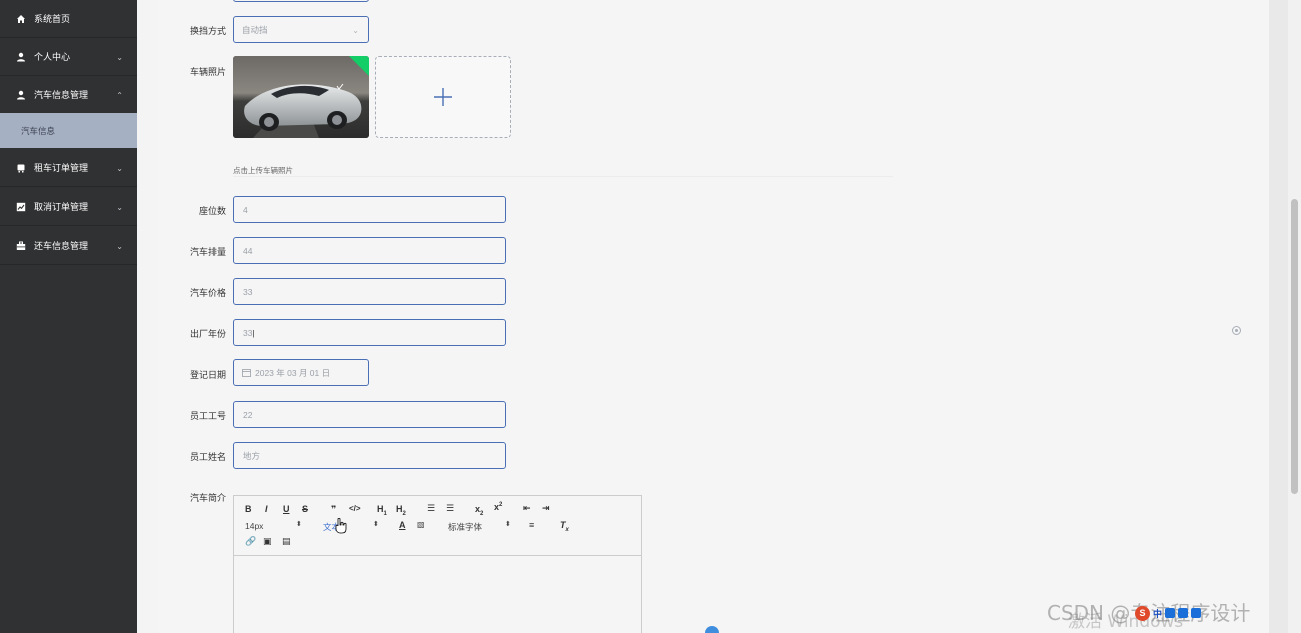 This screenshot has height=633, width=1301. What do you see at coordinates (207, 72) in the screenshot?
I see `photo-label: 车辆照片` at bounding box center [207, 72].